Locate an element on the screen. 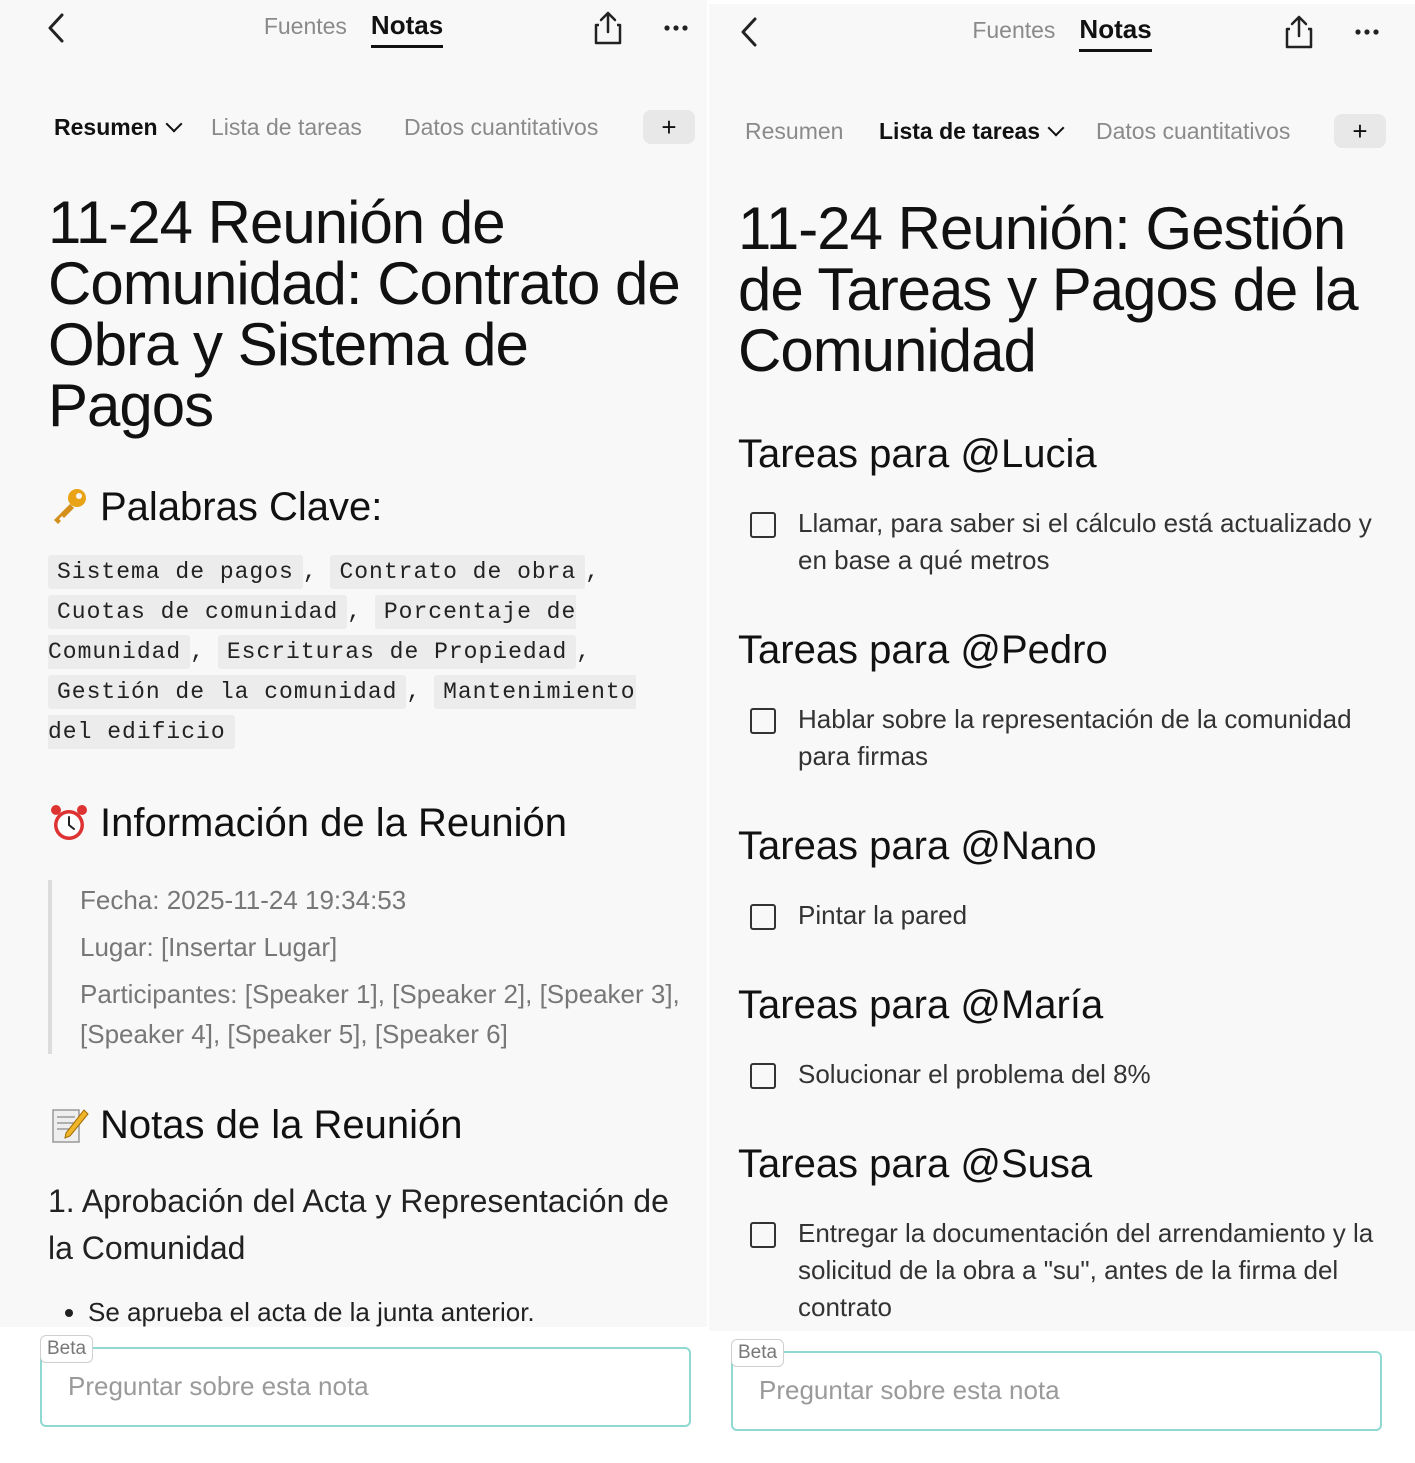  subtab-label: Lista de tareas is located at coordinates (960, 131).